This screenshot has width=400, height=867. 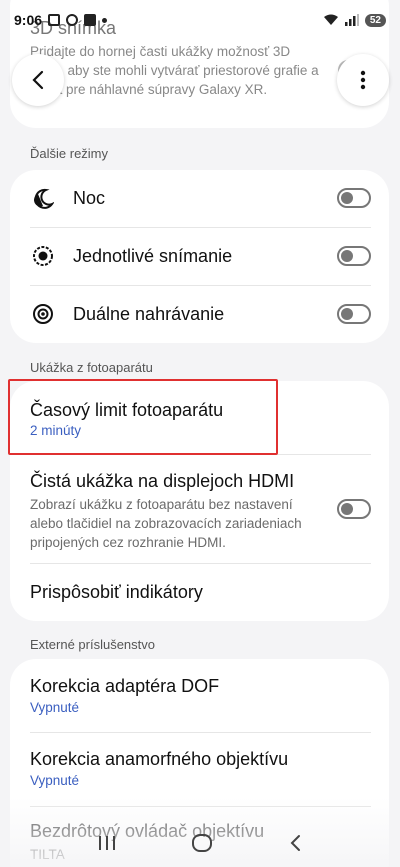 What do you see at coordinates (93, 644) in the screenshot?
I see `section-external: Externé príslušenstvo` at bounding box center [93, 644].